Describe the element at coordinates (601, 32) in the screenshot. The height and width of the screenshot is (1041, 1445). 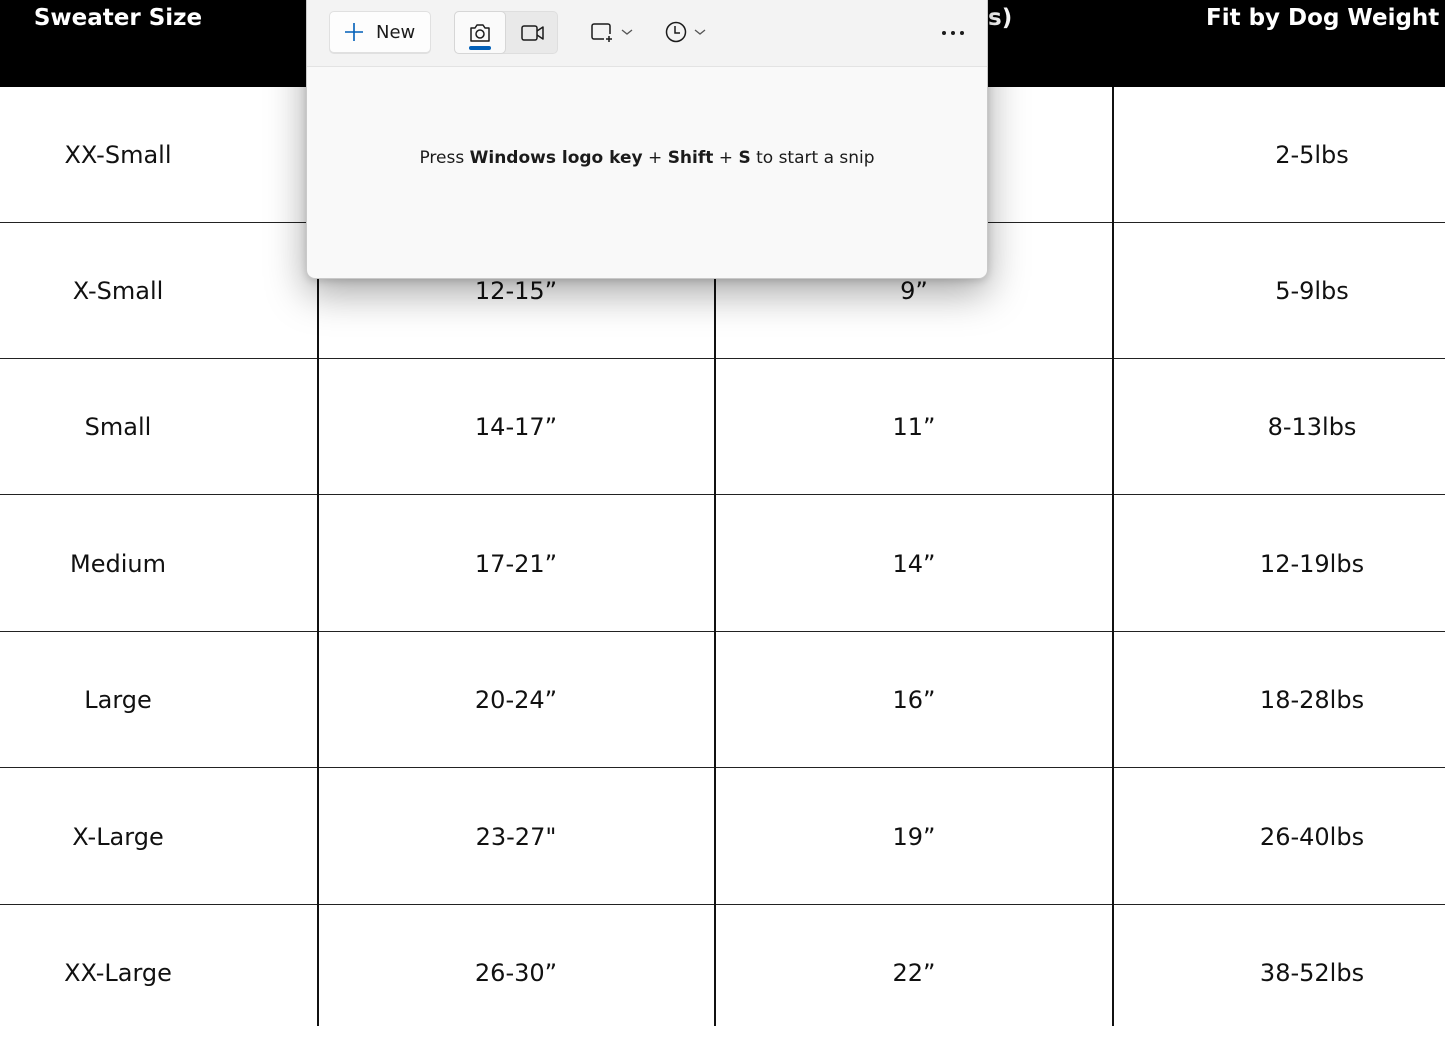
I see `rectangle-snip-icon` at that location.